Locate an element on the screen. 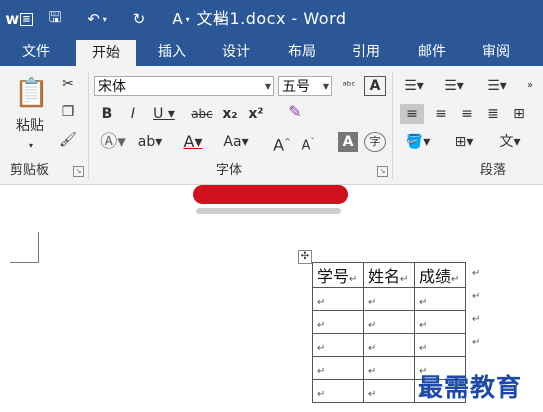  window-title: 文档1.docx - Word is located at coordinates (271, 18).